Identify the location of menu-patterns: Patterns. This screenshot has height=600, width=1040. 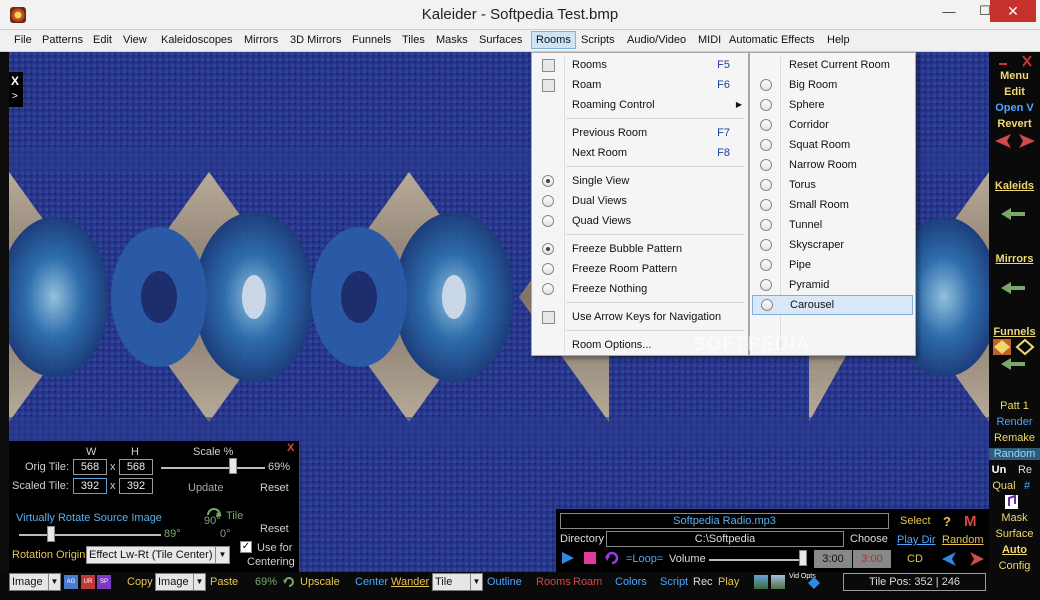
(62, 40).